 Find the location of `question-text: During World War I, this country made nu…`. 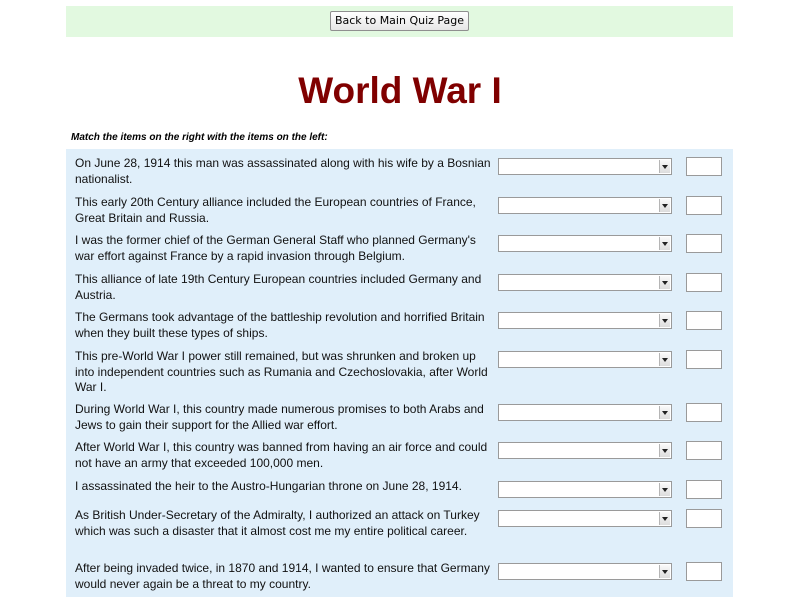

question-text: During World War I, this country made nu… is located at coordinates (279, 417).